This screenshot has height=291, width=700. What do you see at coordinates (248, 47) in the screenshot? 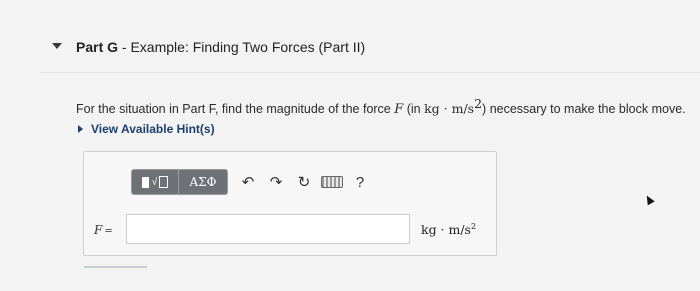
I see `part-title-text: Example: Finding Two Forces (Part II)` at bounding box center [248, 47].